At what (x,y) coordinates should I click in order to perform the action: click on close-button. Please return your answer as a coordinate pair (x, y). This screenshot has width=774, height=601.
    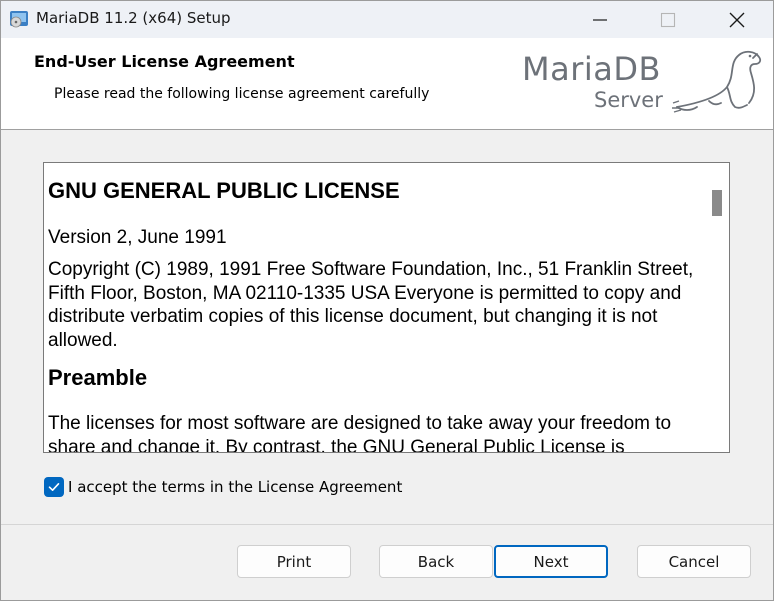
    Looking at the image, I should click on (737, 19).